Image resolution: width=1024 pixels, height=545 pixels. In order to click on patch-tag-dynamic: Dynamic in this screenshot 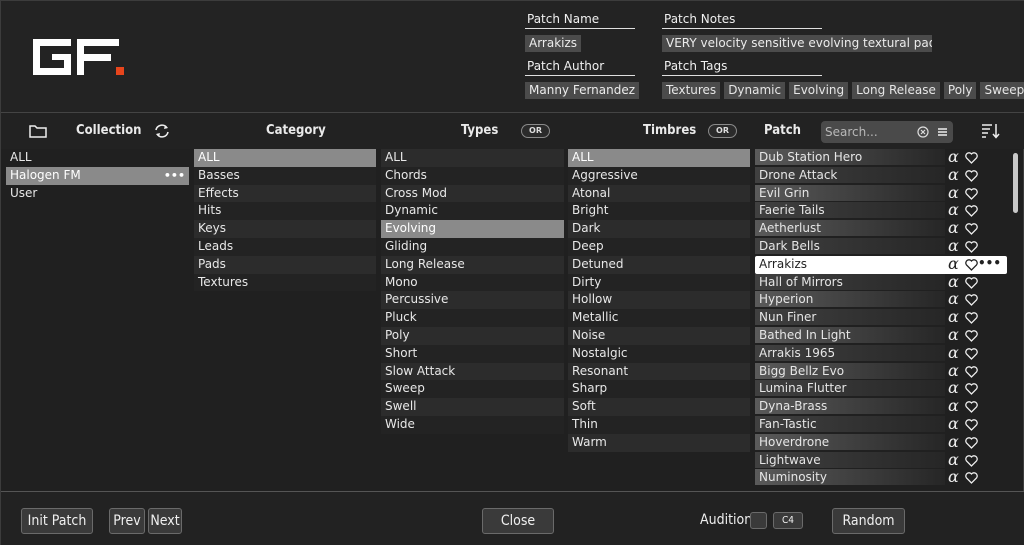, I will do `click(755, 90)`.